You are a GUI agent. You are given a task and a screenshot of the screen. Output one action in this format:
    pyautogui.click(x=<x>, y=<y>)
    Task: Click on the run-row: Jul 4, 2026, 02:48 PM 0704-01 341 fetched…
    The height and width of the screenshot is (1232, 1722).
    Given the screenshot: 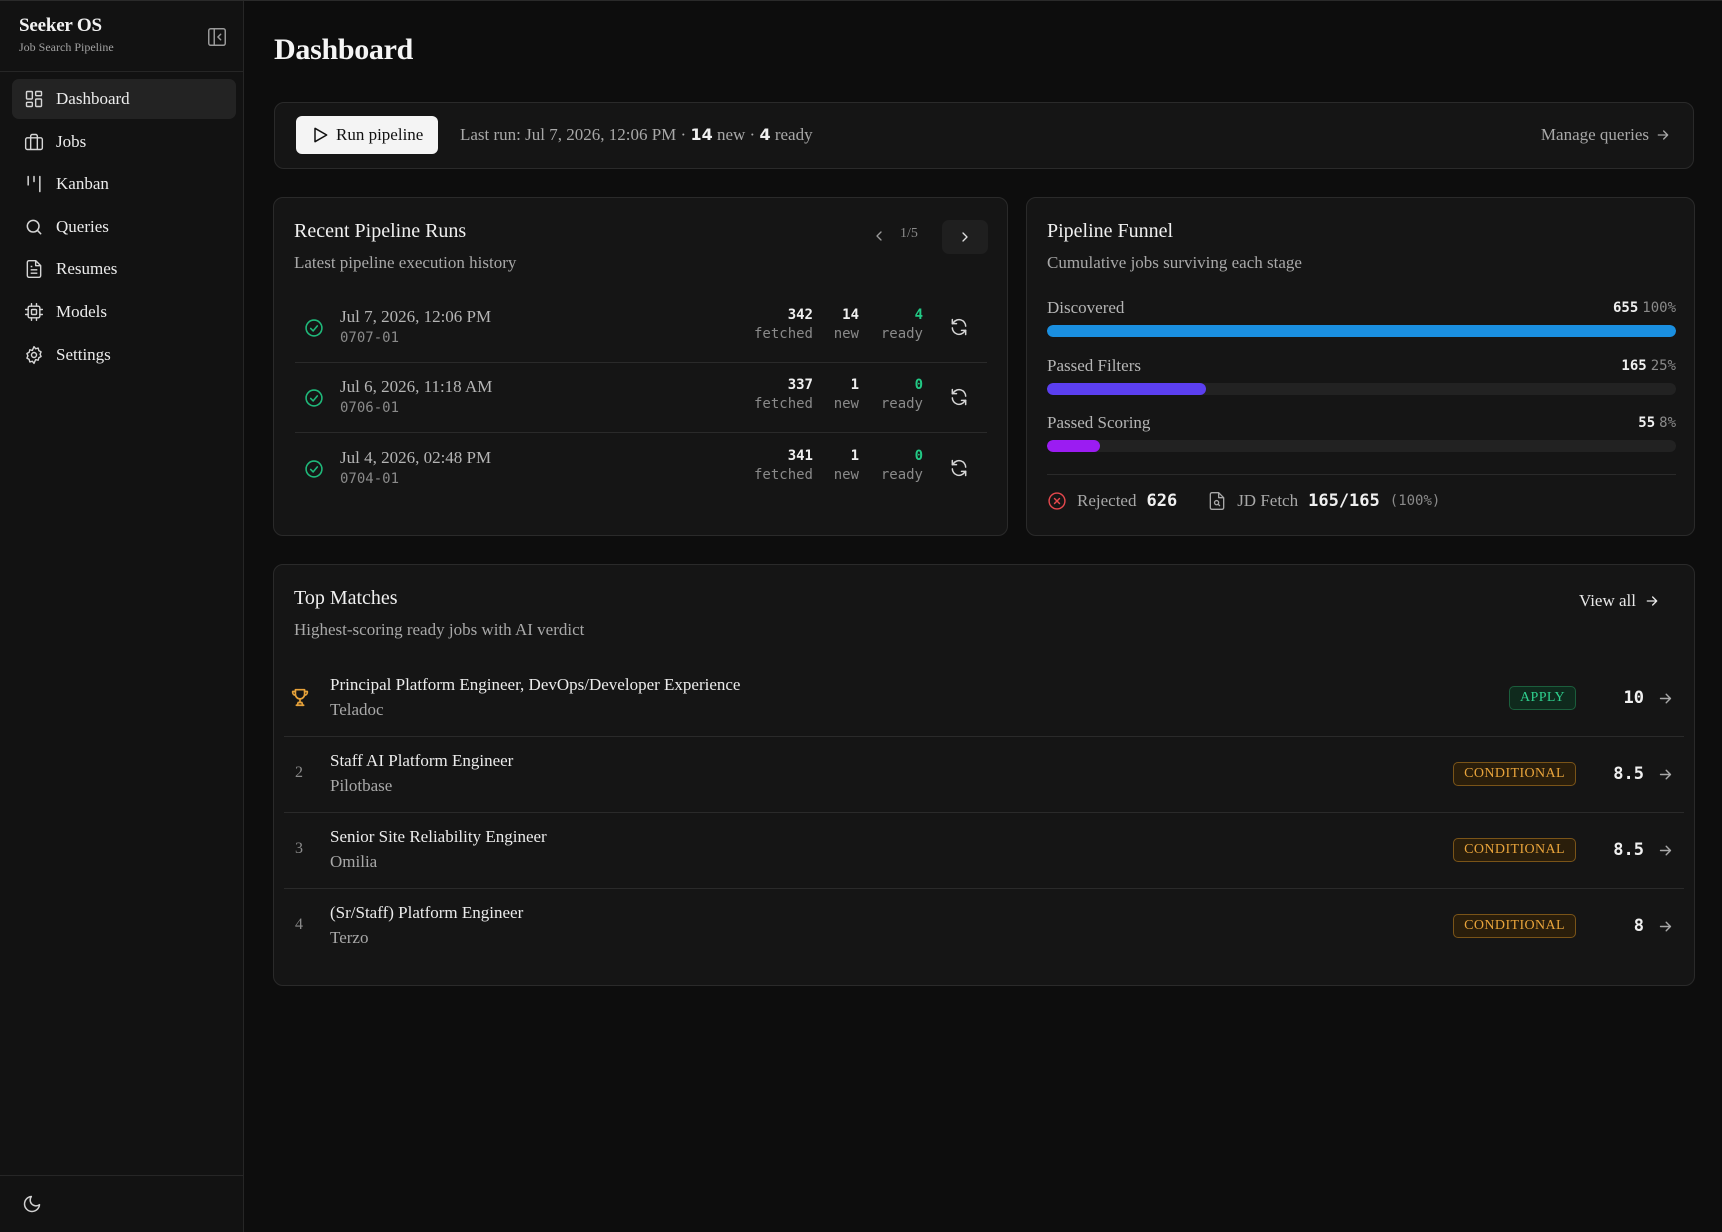 What is the action you would take?
    pyautogui.click(x=641, y=469)
    